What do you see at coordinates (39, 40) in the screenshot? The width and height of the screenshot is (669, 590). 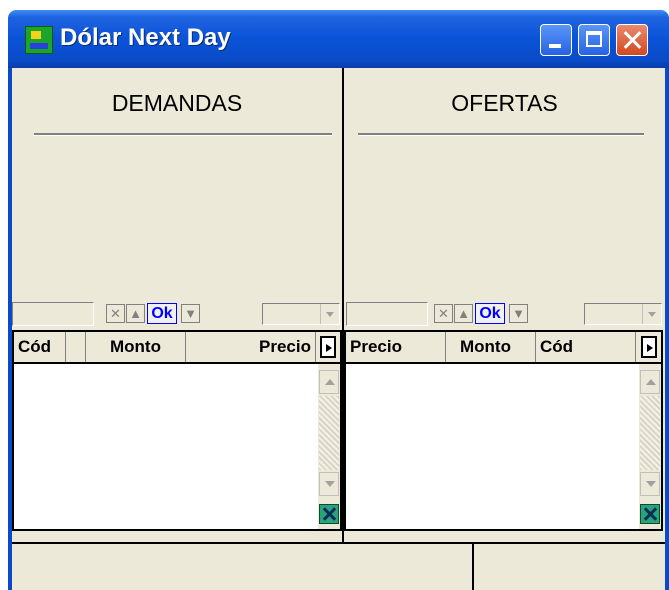 I see `app-icon` at bounding box center [39, 40].